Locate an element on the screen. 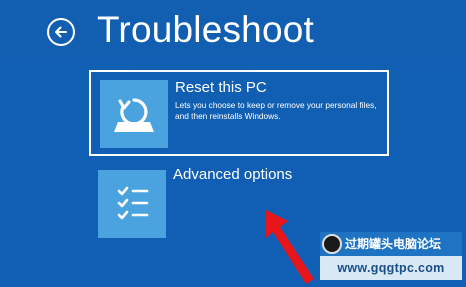 This screenshot has height=287, width=466. back-arrow-icon is located at coordinates (61, 32).